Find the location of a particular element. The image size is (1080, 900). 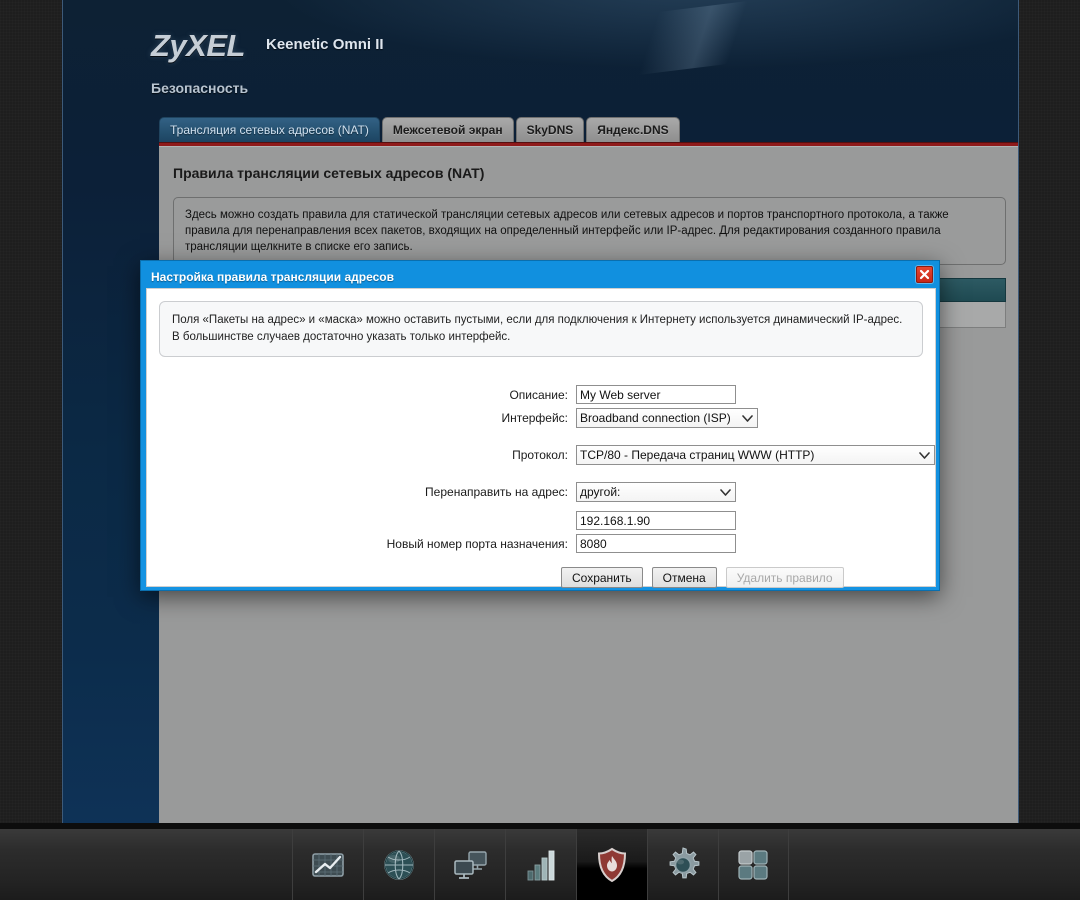

redirect-ip-input is located at coordinates (656, 520).